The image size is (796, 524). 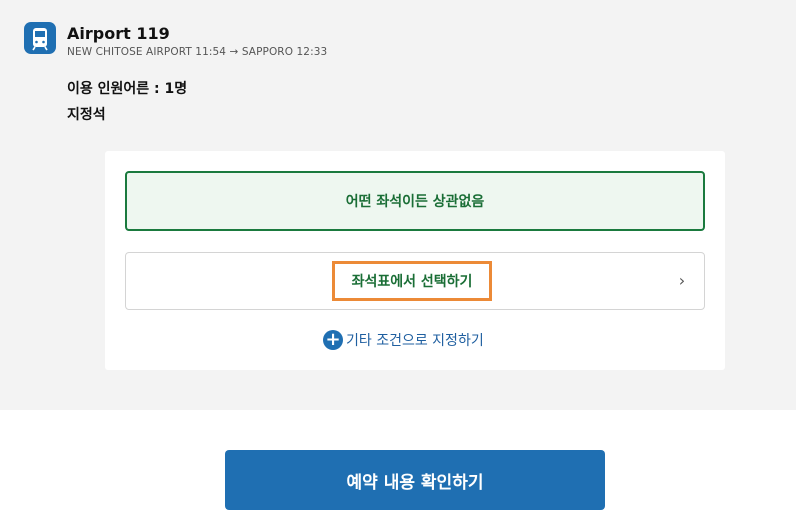 What do you see at coordinates (412, 281) in the screenshot?
I see `seat-map-label: 좌석표에서 선택하기` at bounding box center [412, 281].